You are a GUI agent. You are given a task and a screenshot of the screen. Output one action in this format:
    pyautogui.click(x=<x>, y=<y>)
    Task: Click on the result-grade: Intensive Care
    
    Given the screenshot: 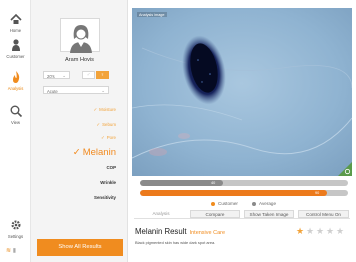 What is the action you would take?
    pyautogui.click(x=207, y=233)
    